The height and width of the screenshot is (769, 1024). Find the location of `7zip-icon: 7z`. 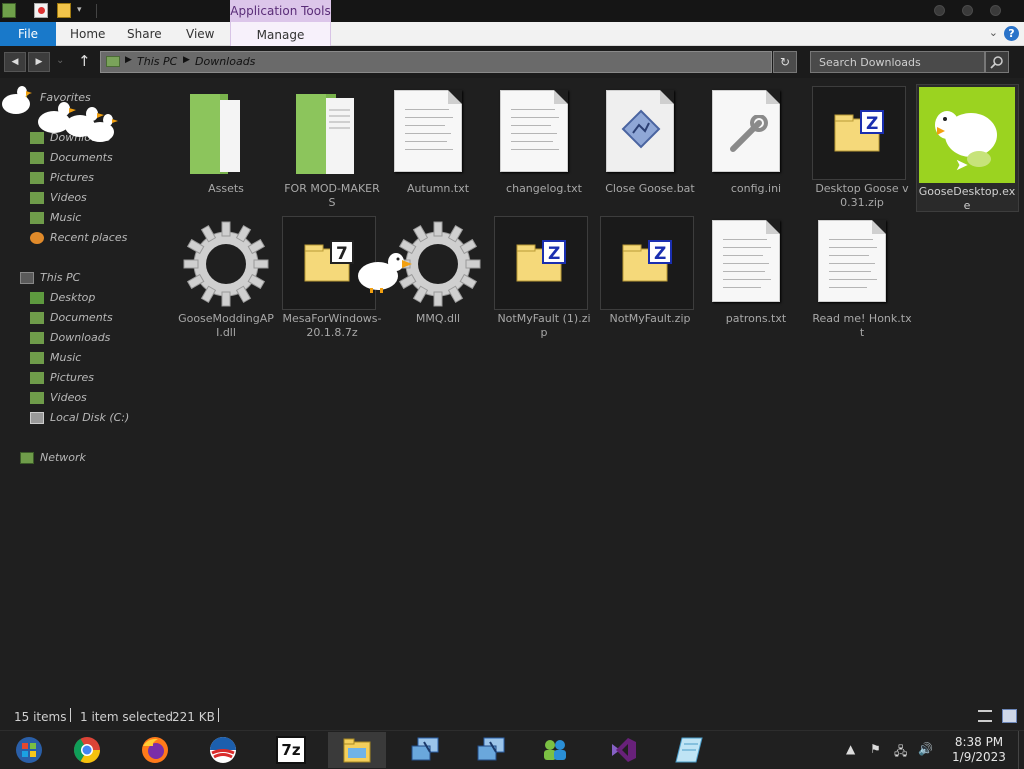

7zip-icon: 7z is located at coordinates (291, 750).